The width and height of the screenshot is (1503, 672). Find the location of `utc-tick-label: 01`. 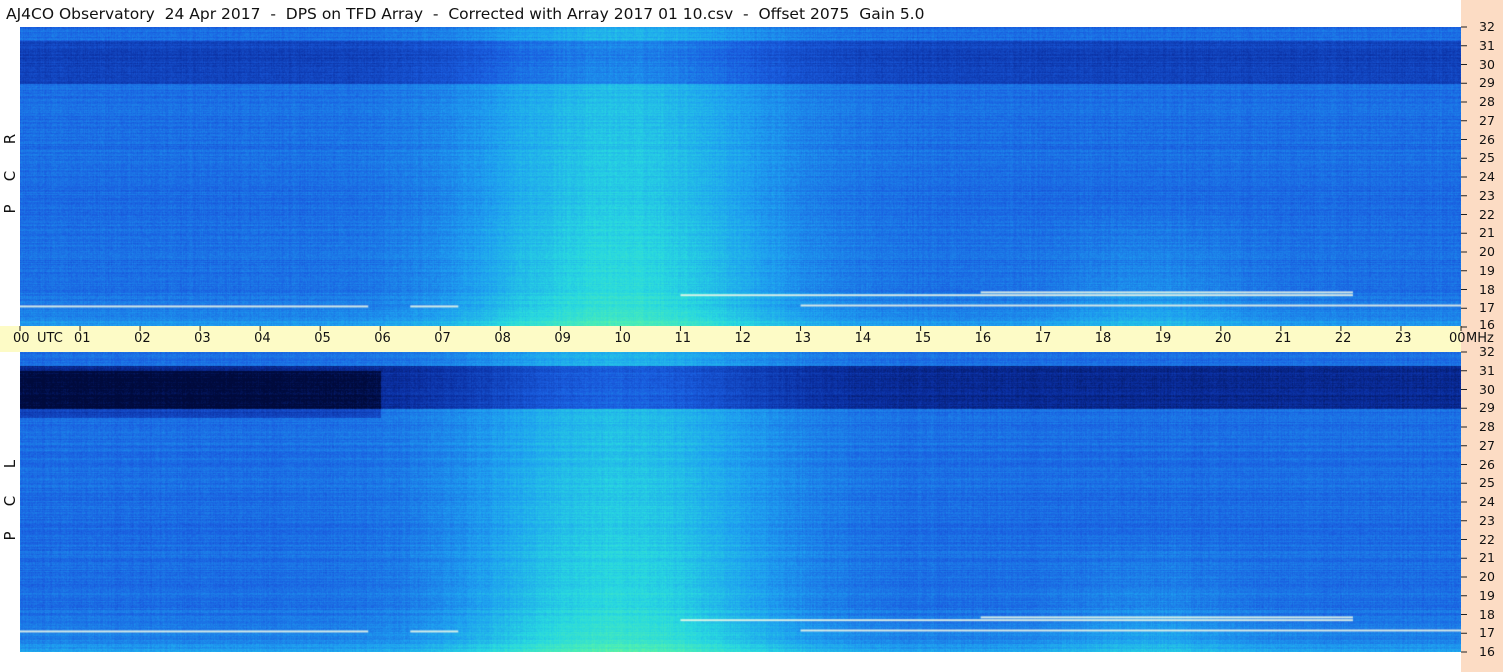

utc-tick-label: 01 is located at coordinates (82, 338).